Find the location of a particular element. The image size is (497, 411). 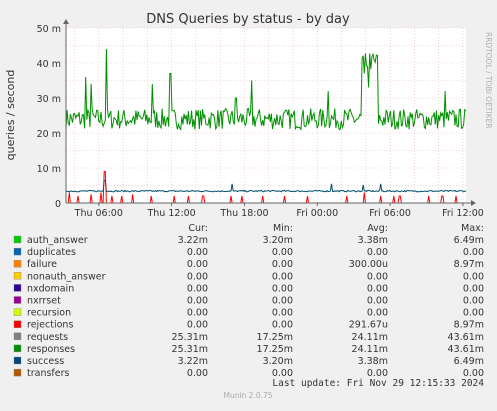

legend-label: nxrrset is located at coordinates (44, 301).